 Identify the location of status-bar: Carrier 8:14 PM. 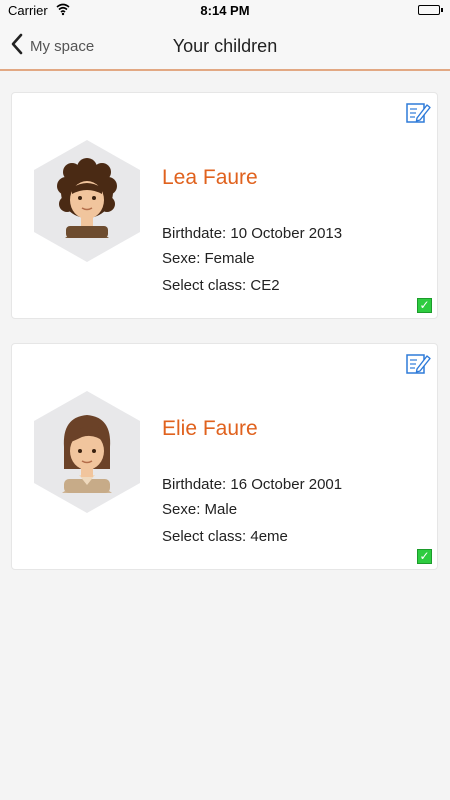
(225, 11).